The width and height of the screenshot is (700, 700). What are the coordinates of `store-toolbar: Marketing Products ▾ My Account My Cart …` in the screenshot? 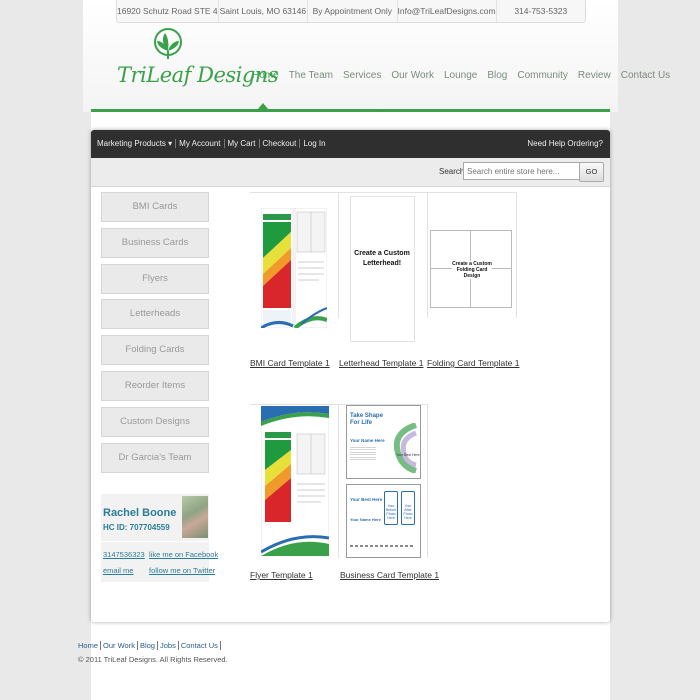 It's located at (350, 144).